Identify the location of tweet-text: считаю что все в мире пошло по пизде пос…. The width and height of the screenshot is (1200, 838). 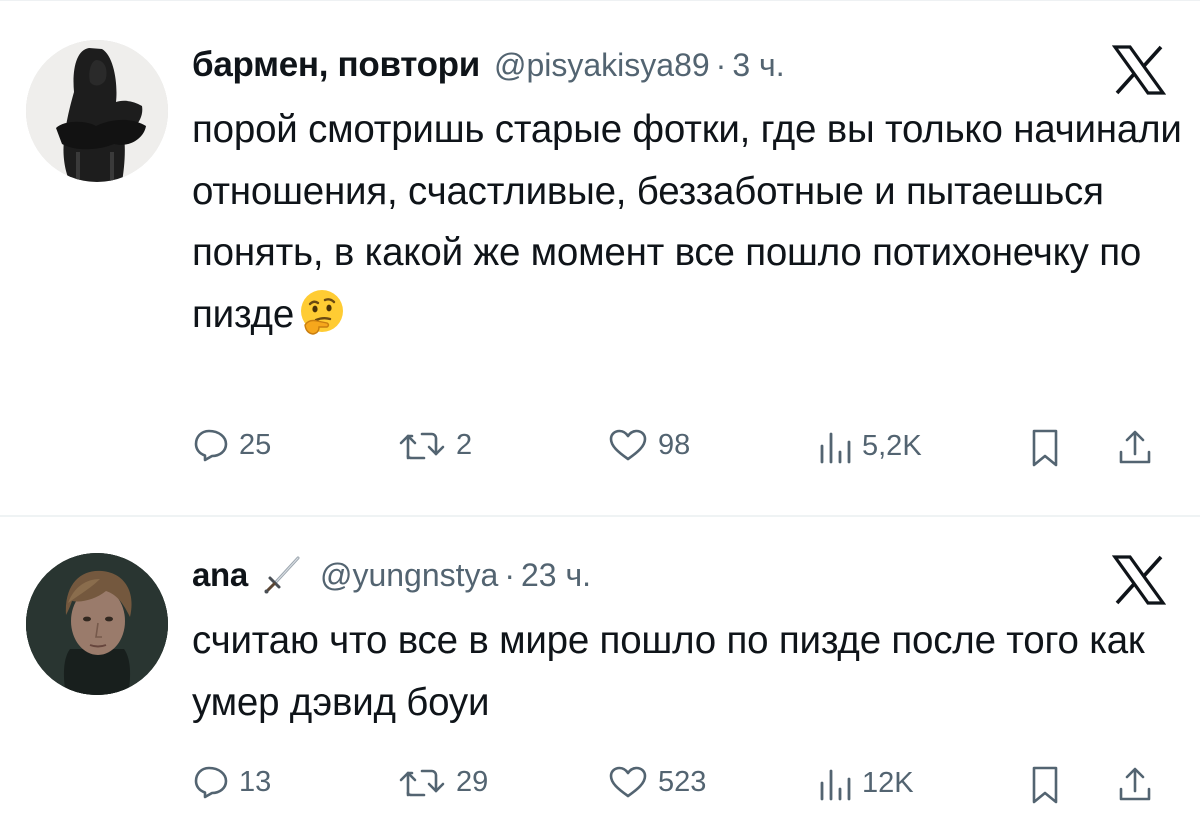
(687, 671).